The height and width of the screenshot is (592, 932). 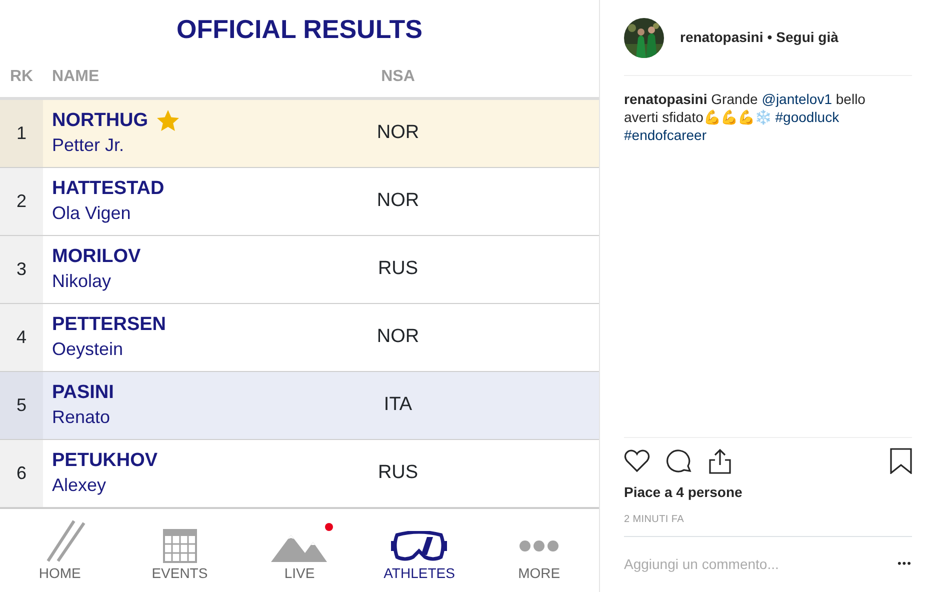 I want to click on results-title: OFFICIAL RESULTS, so click(x=299, y=29).